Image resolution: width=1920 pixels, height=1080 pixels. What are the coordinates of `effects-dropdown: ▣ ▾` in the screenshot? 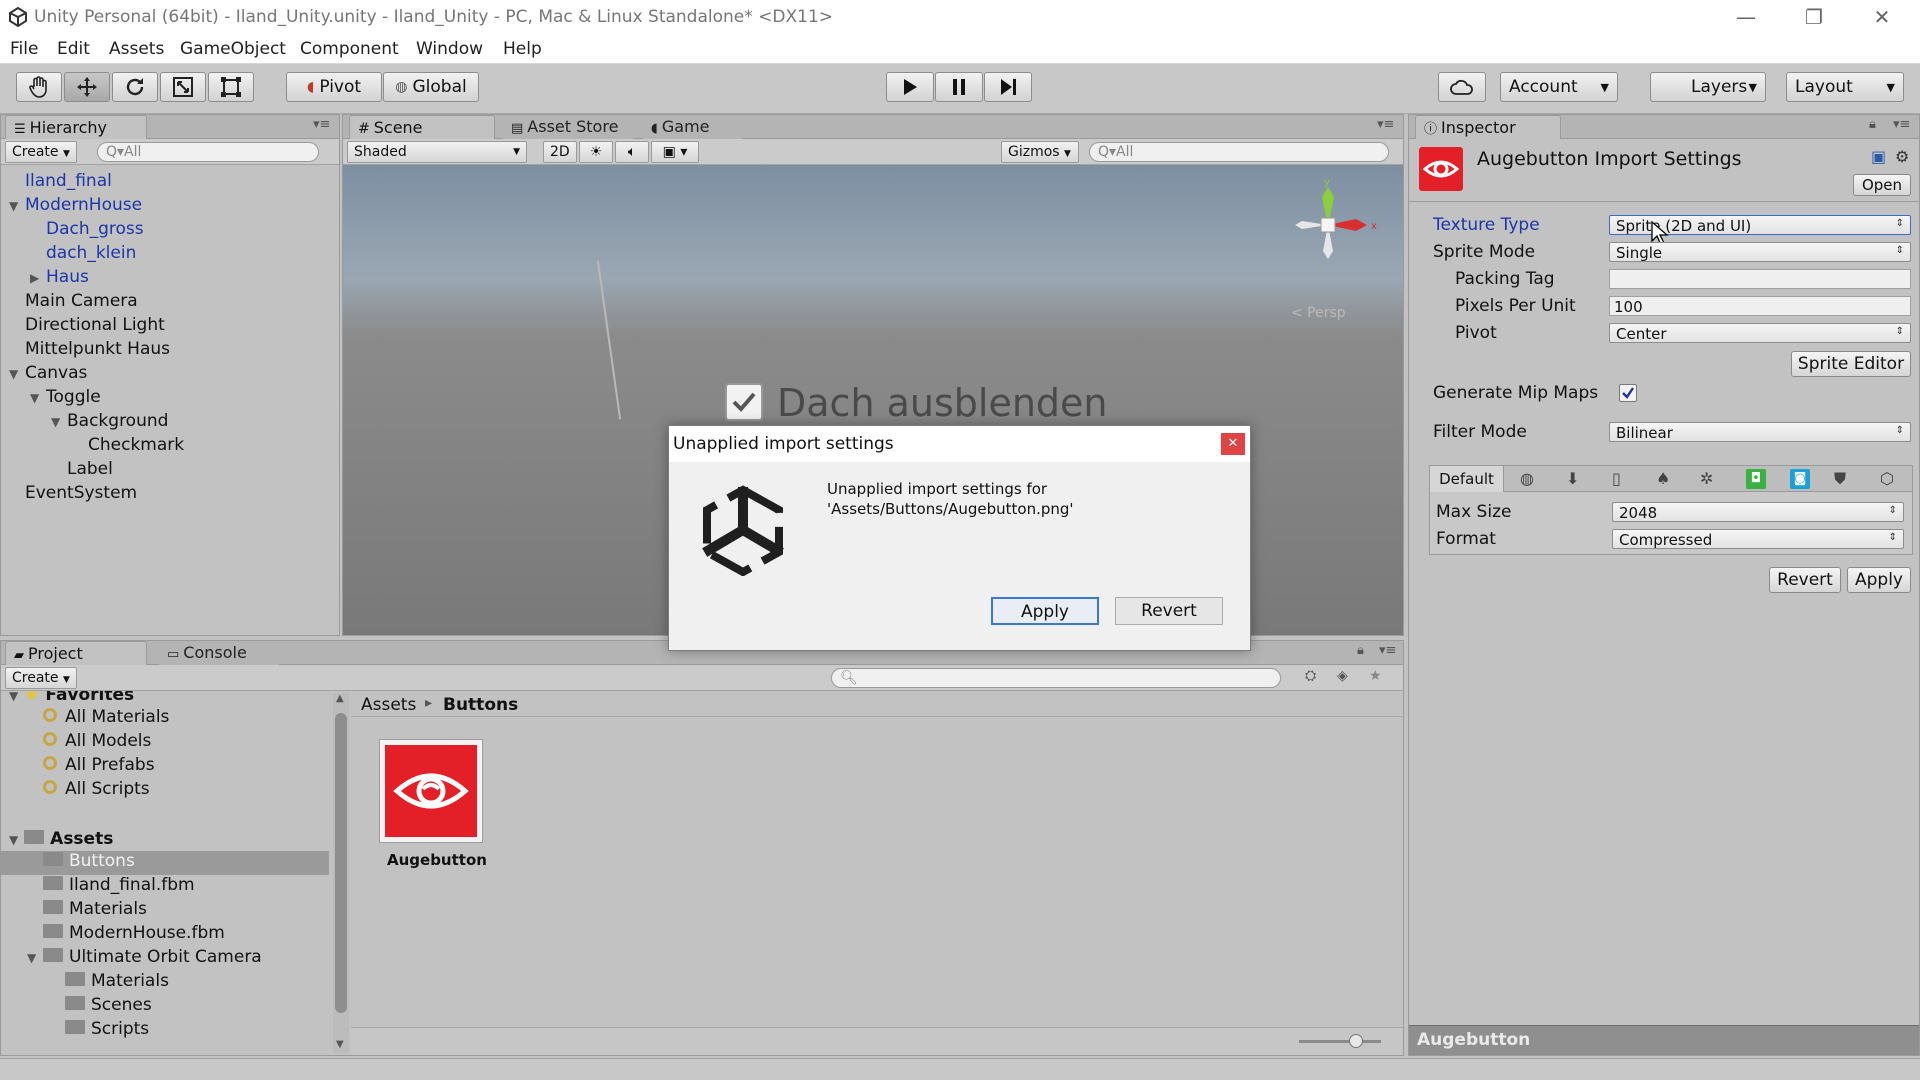 It's located at (675, 152).